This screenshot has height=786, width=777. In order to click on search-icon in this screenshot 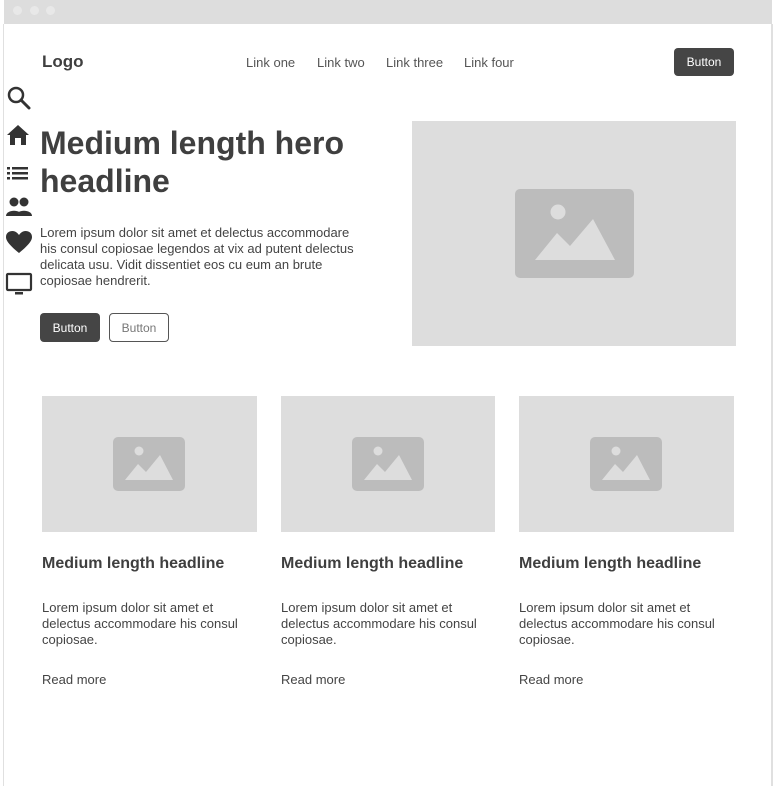, I will do `click(19, 98)`.